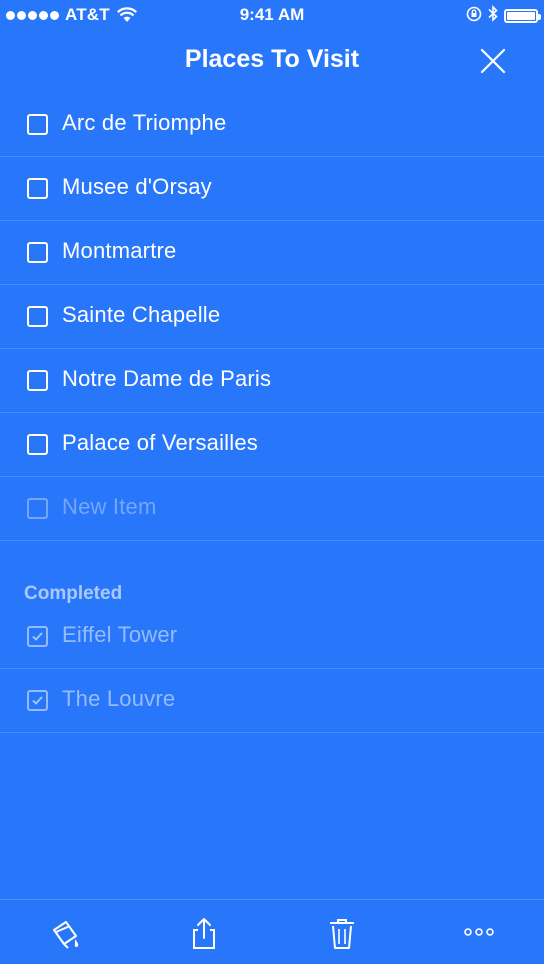  Describe the element at coordinates (272, 931) in the screenshot. I see `bottom-toolbar` at that location.